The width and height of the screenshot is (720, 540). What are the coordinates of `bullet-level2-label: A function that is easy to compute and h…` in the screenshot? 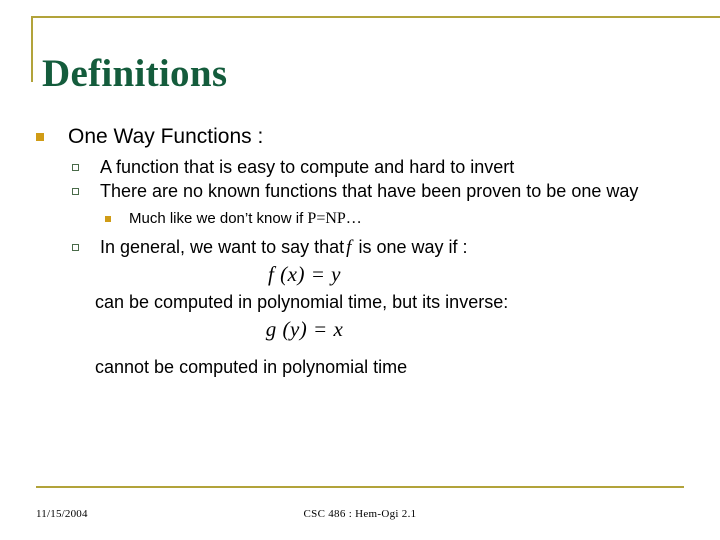 It's located at (307, 167).